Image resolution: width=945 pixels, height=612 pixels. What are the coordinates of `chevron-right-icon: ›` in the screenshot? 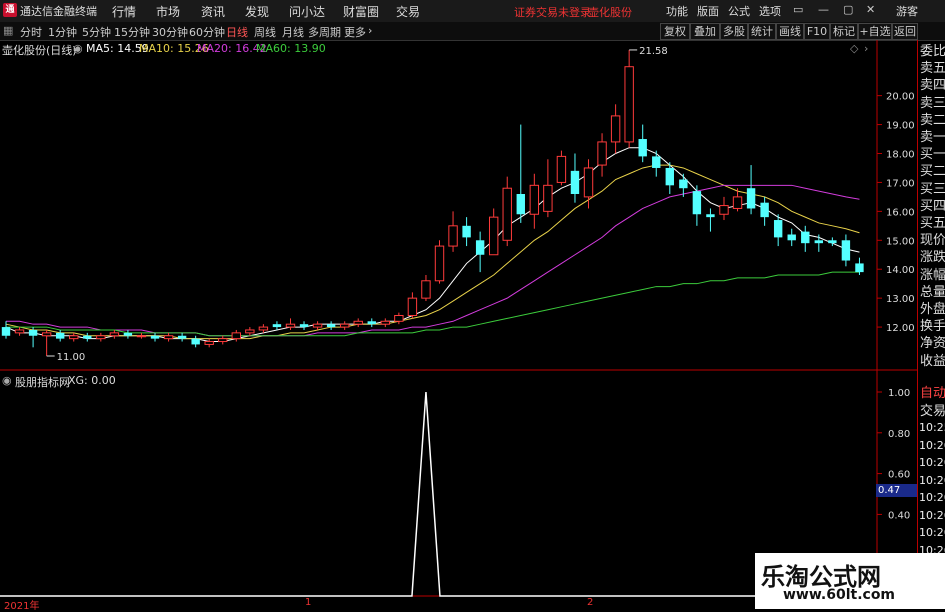 It's located at (370, 30).